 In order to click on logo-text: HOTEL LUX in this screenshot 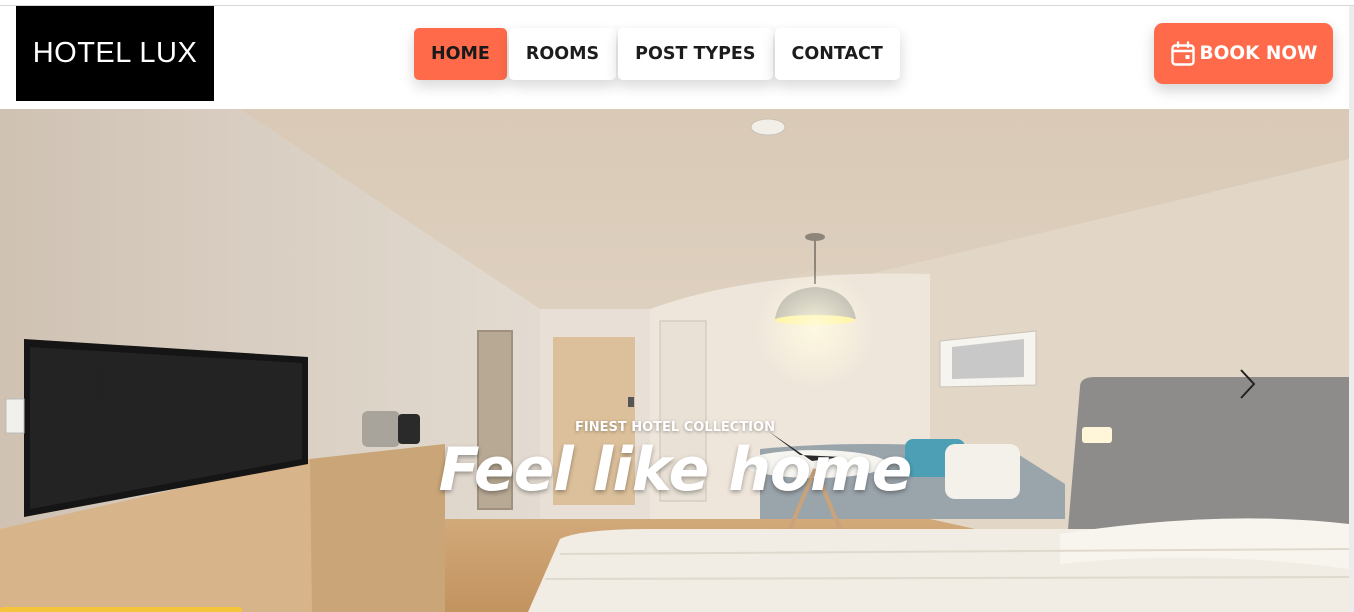, I will do `click(115, 53)`.